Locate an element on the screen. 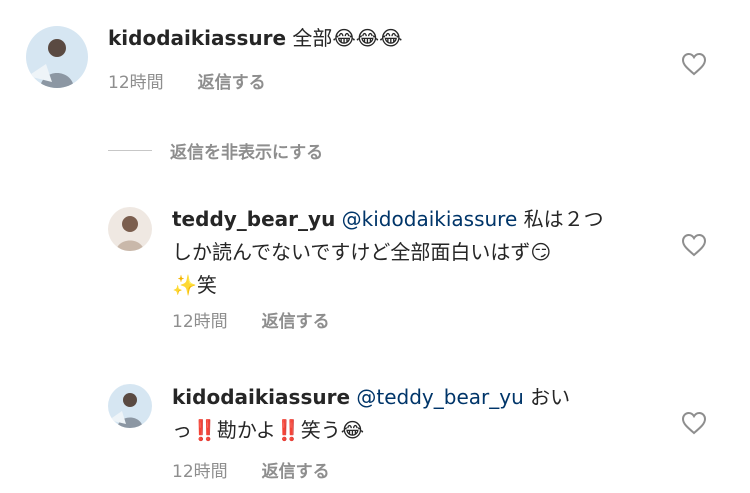 Image resolution: width=750 pixels, height=493 pixels. hide-replies-button: 返信を非表示にする is located at coordinates (215, 150).